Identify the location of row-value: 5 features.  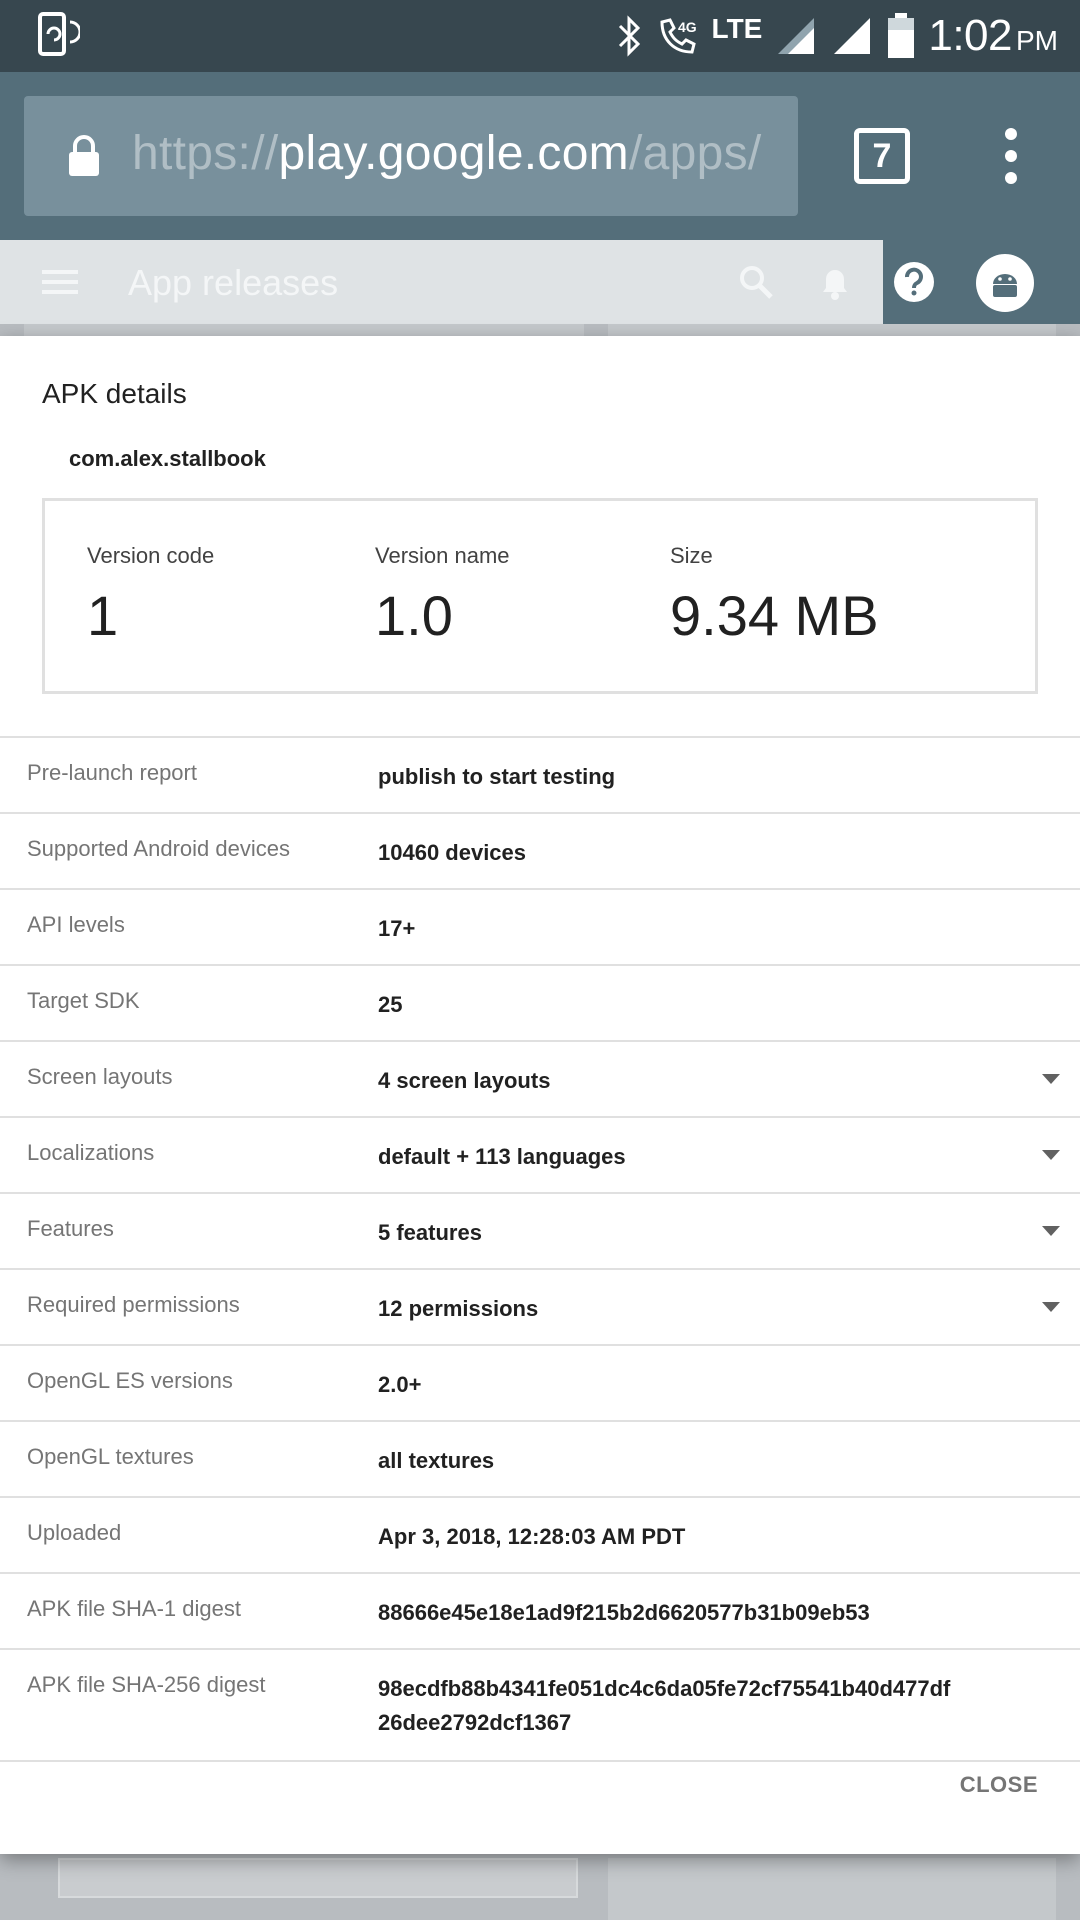
(430, 1232).